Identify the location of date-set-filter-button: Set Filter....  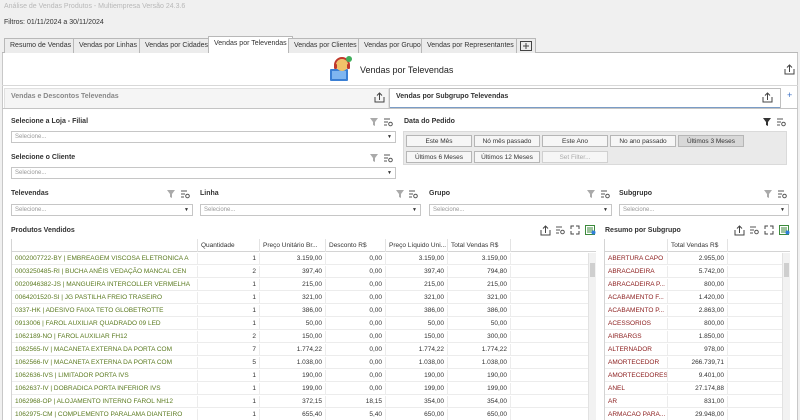
(575, 157).